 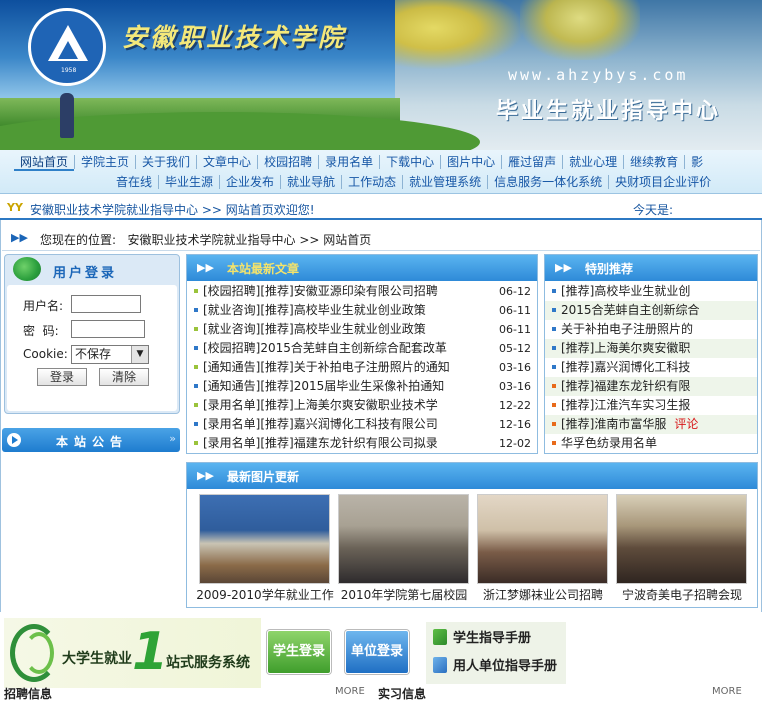 What do you see at coordinates (404, 594) in the screenshot?
I see `picture-caption: 2010年学院第七届校园` at bounding box center [404, 594].